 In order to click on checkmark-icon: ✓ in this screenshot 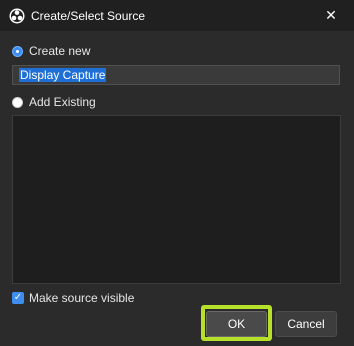, I will do `click(18, 297)`.